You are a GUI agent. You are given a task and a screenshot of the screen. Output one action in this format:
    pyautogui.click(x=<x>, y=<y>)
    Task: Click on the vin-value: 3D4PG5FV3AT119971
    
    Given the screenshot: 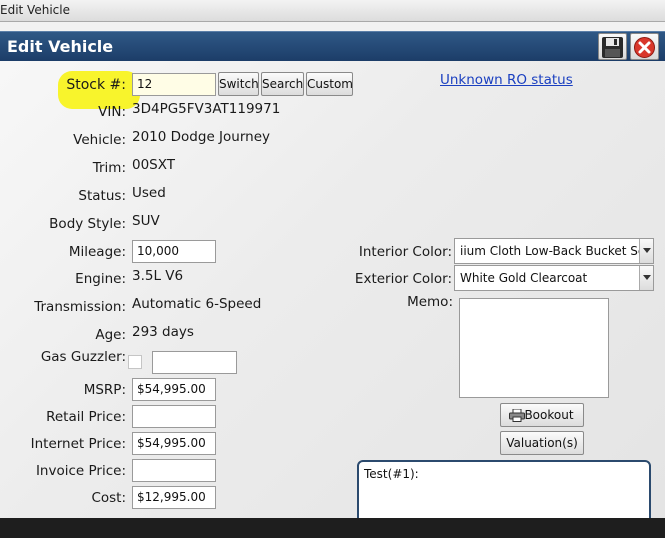 What is the action you would take?
    pyautogui.click(x=206, y=109)
    